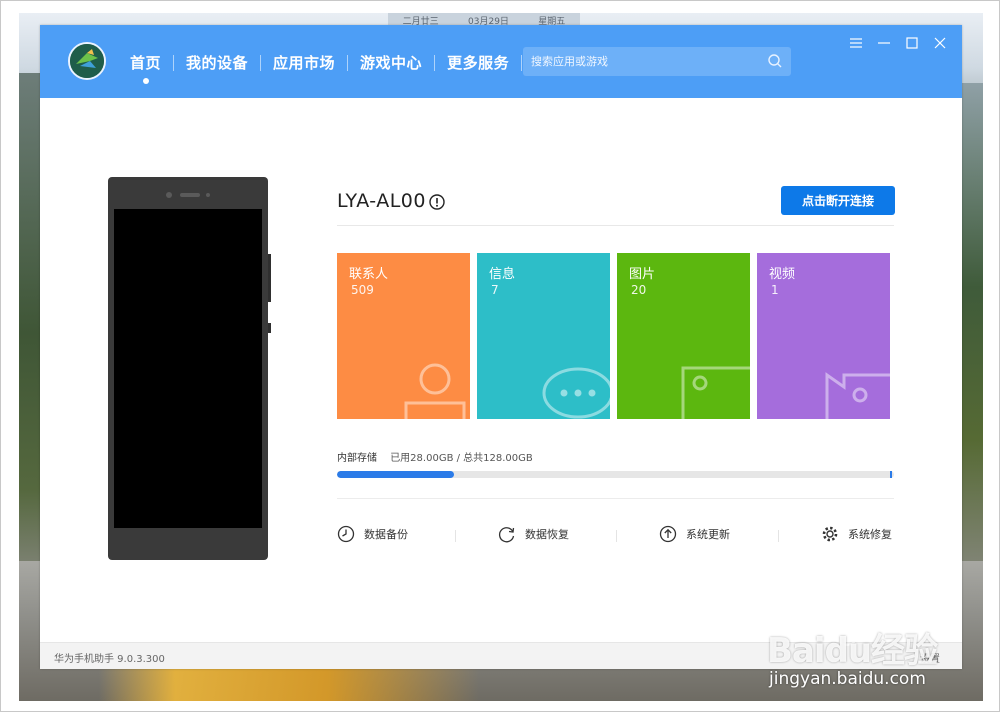  I want to click on search-box, so click(657, 61).